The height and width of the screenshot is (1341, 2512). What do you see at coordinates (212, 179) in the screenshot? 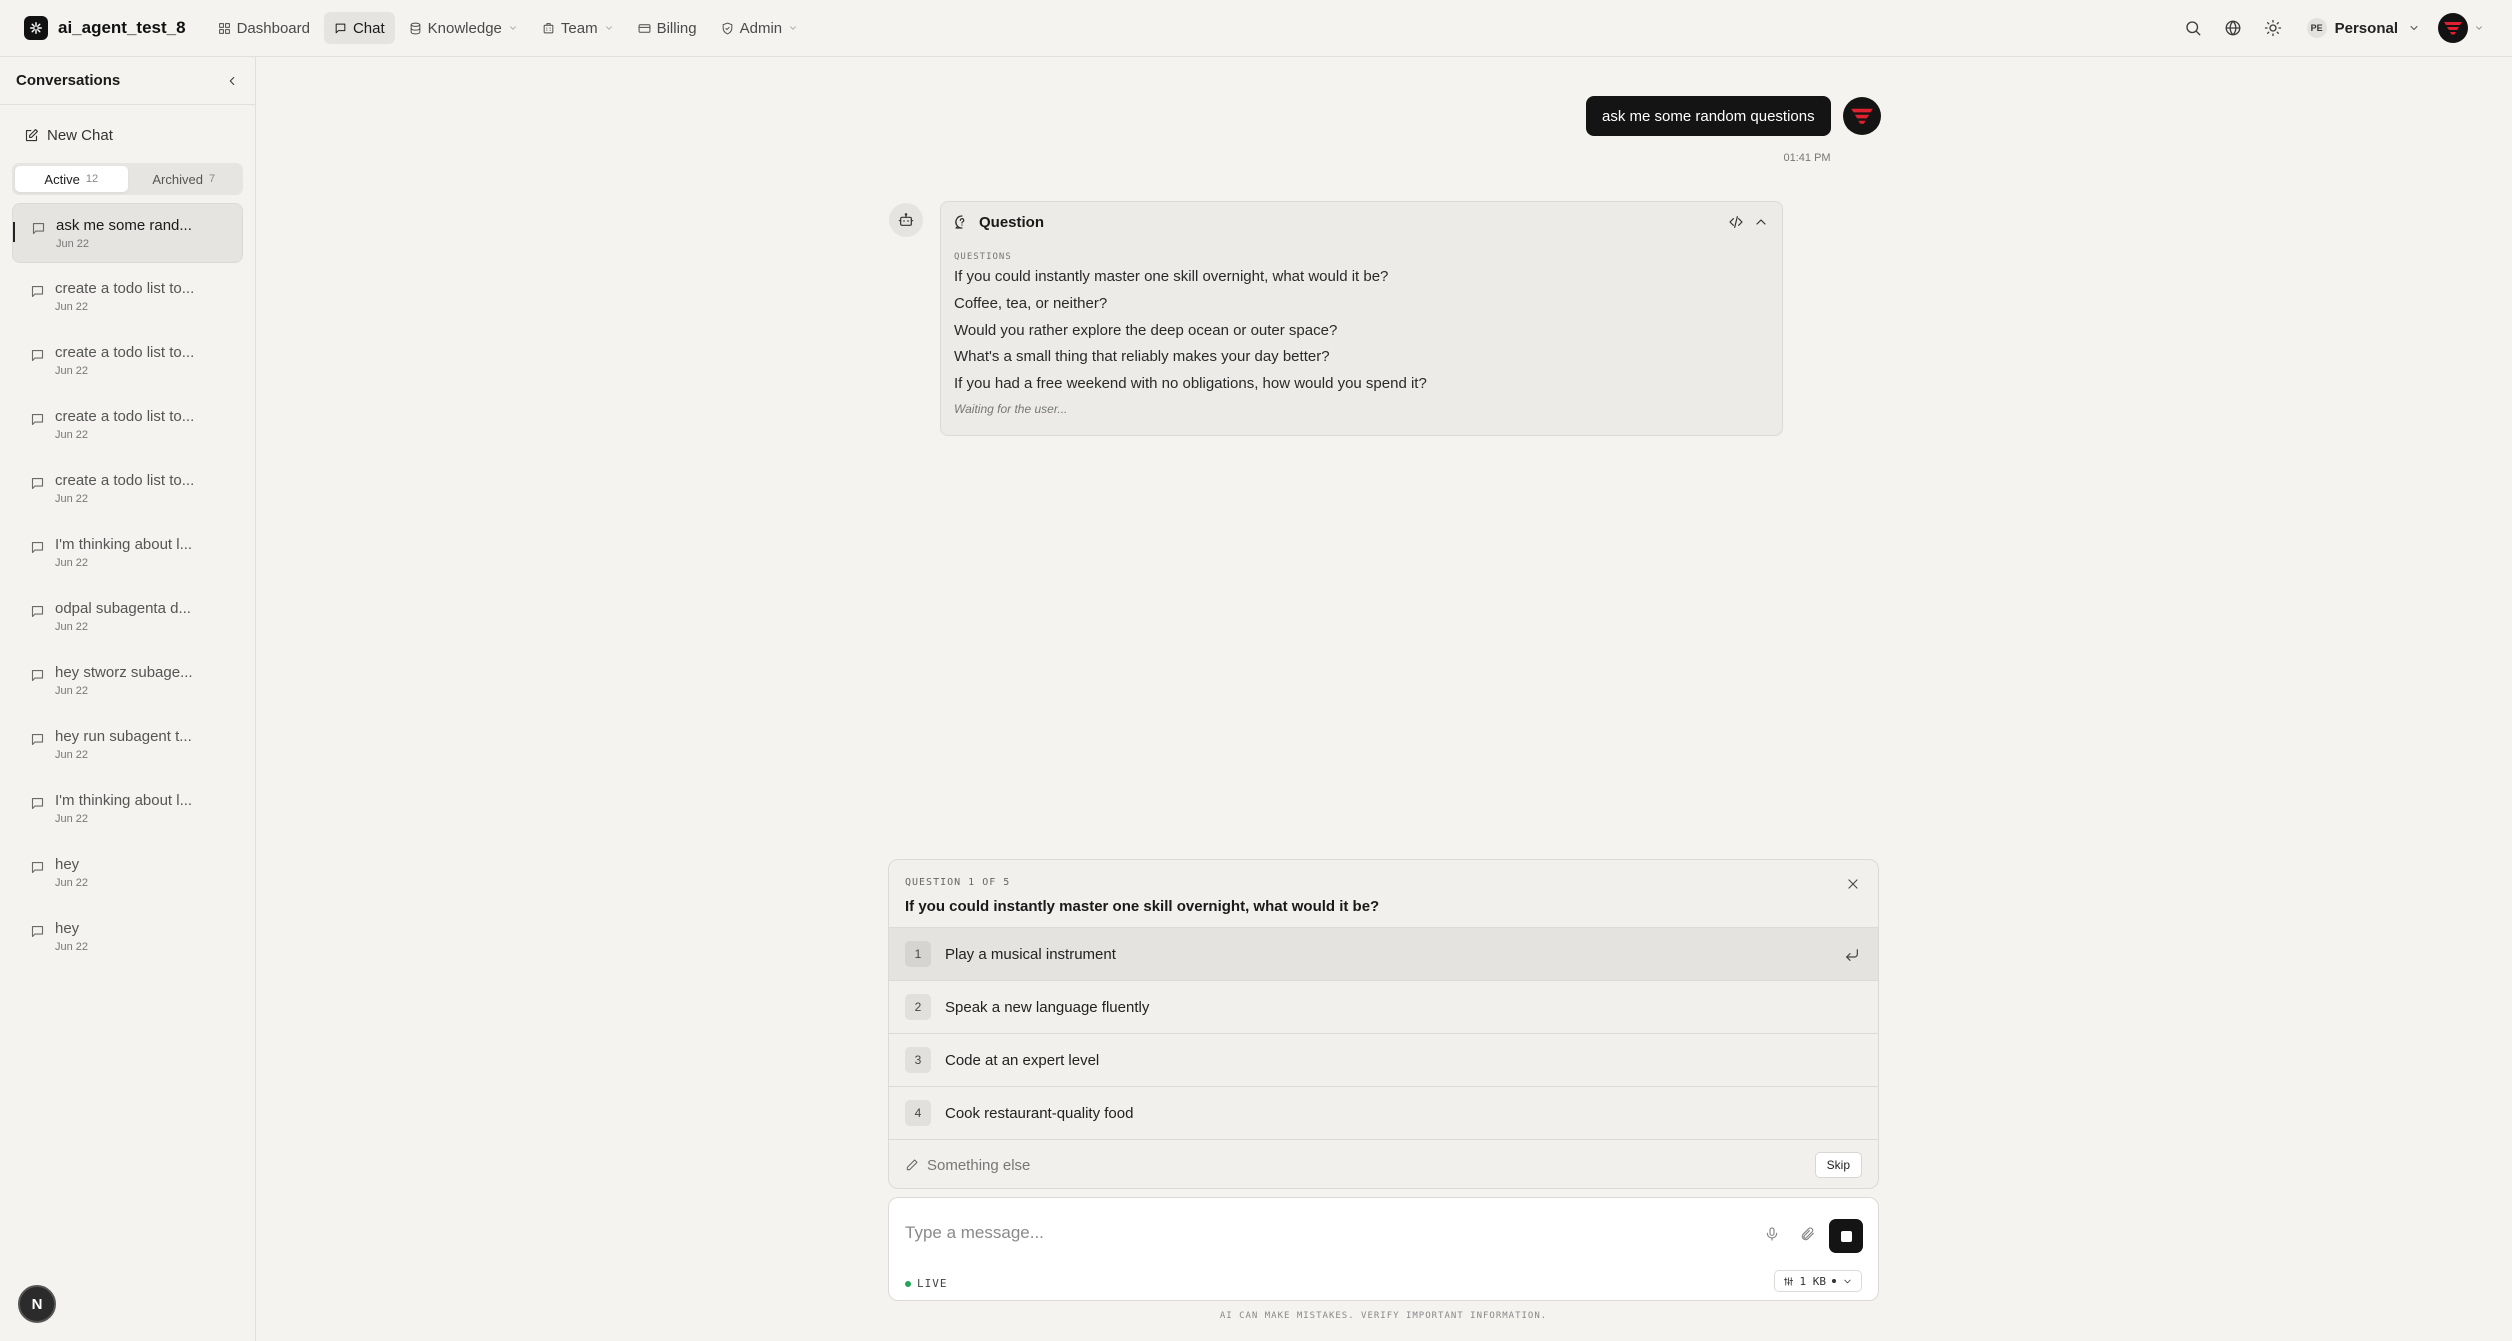
I see `tab-count: 7` at bounding box center [212, 179].